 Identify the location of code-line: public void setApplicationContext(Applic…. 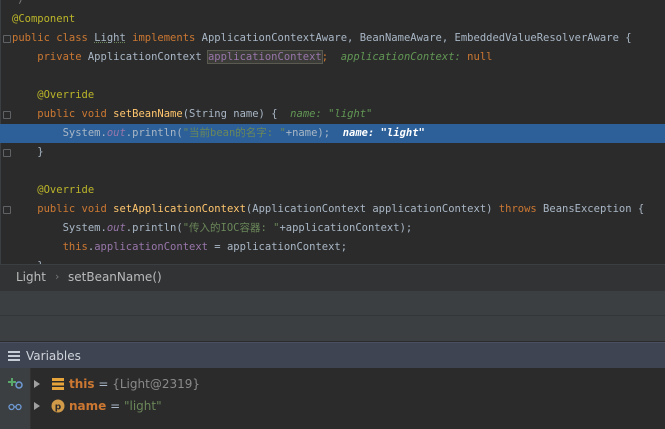
(332, 209).